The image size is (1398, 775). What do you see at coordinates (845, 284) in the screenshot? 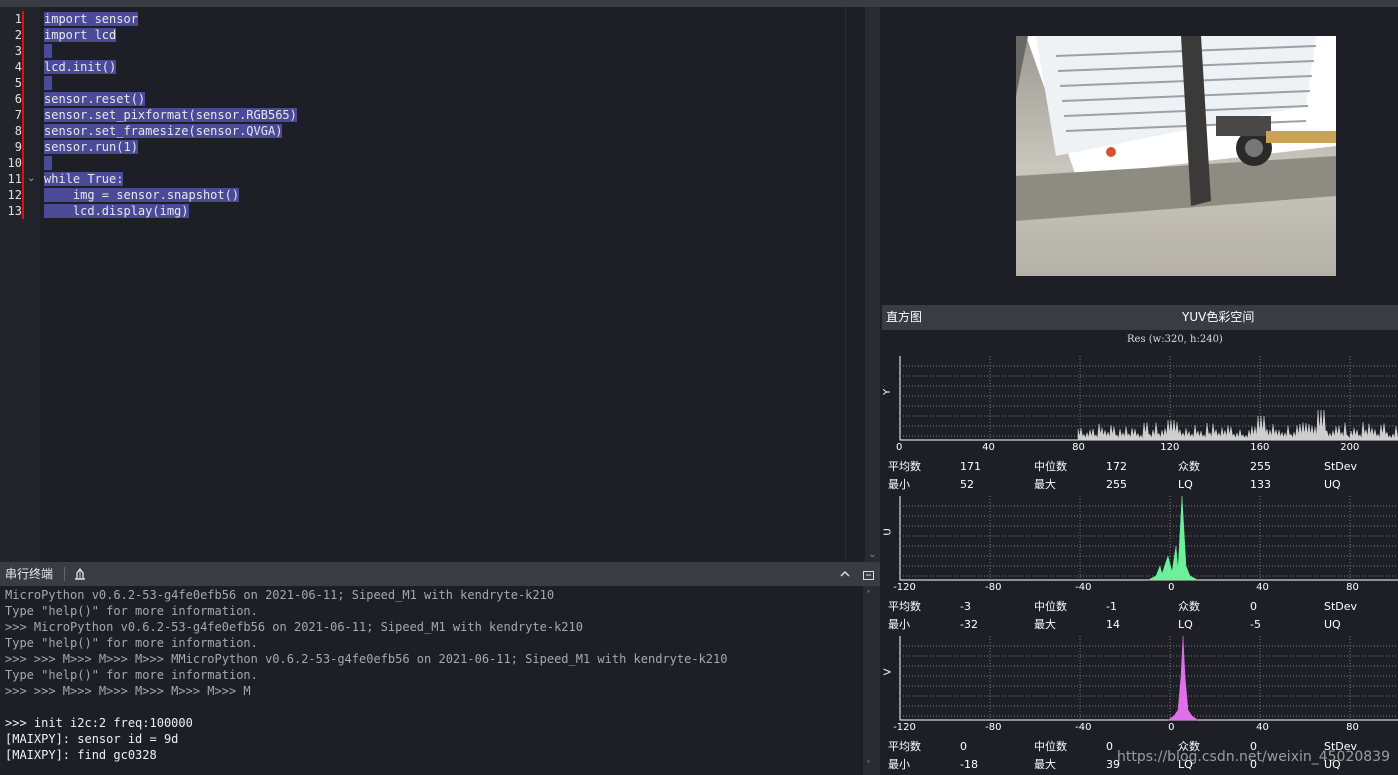
I see `editor-margin-line` at bounding box center [845, 284].